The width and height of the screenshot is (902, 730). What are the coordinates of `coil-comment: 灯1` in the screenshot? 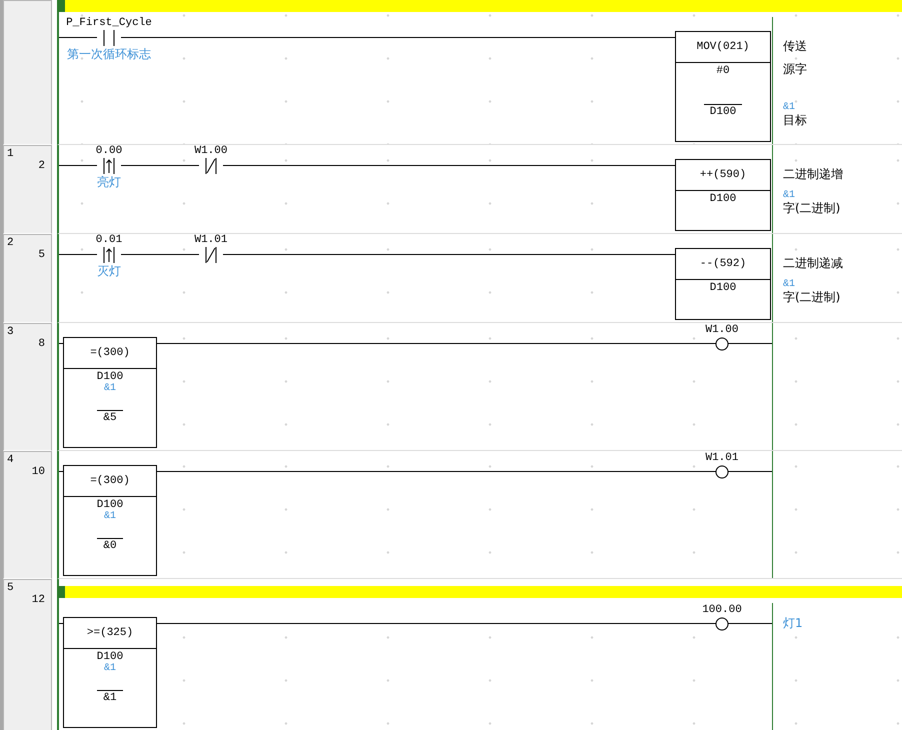 It's located at (793, 623).